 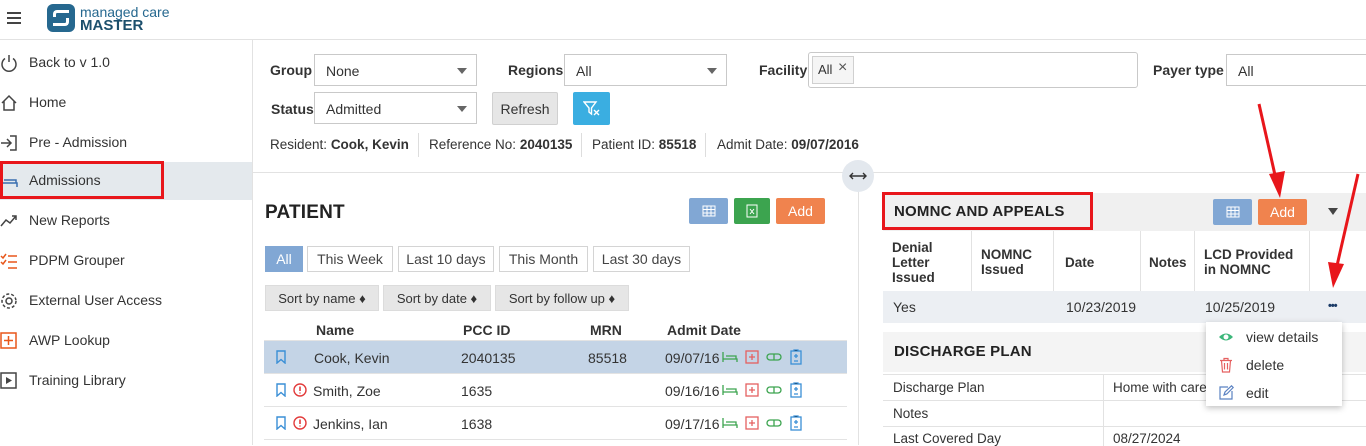 What do you see at coordinates (1265, 365) in the screenshot?
I see `menu-item-label: delete` at bounding box center [1265, 365].